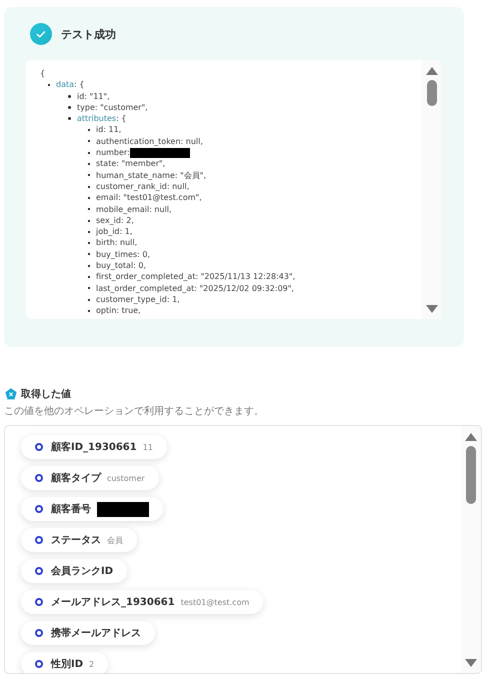  What do you see at coordinates (138, 300) in the screenshot?
I see `code-text: customer_type_id: 1,` at bounding box center [138, 300].